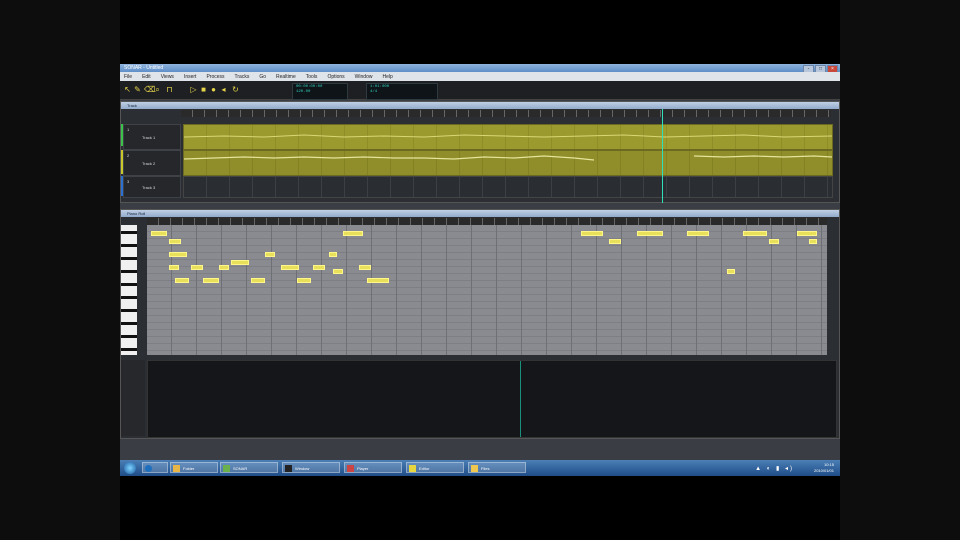  Describe the element at coordinates (167, 77) in the screenshot. I see `menu-views: Views` at that location.